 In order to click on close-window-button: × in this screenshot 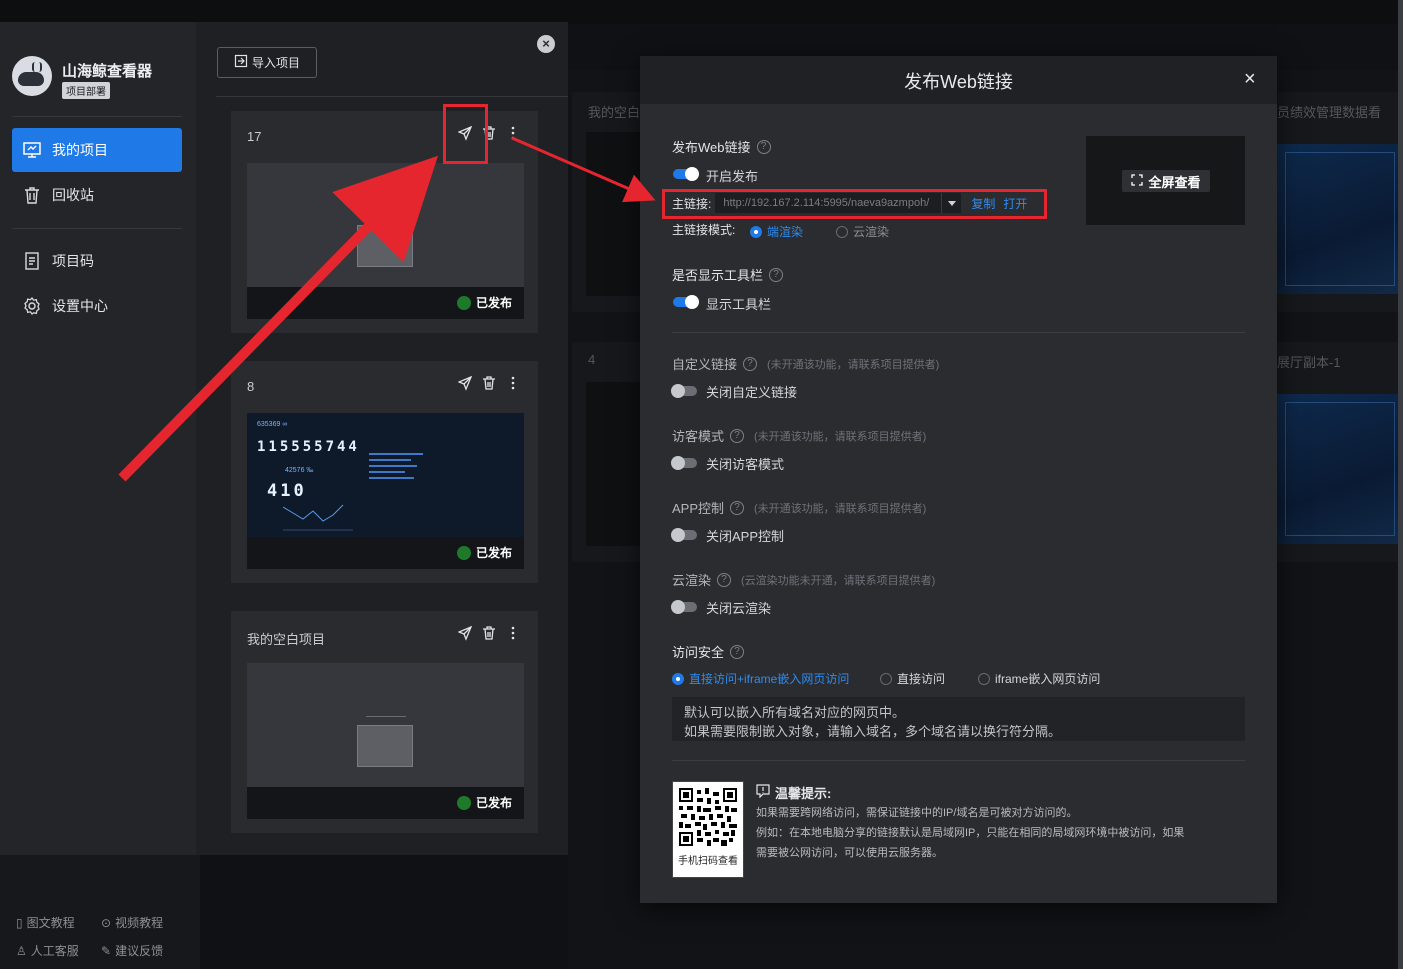, I will do `click(546, 44)`.